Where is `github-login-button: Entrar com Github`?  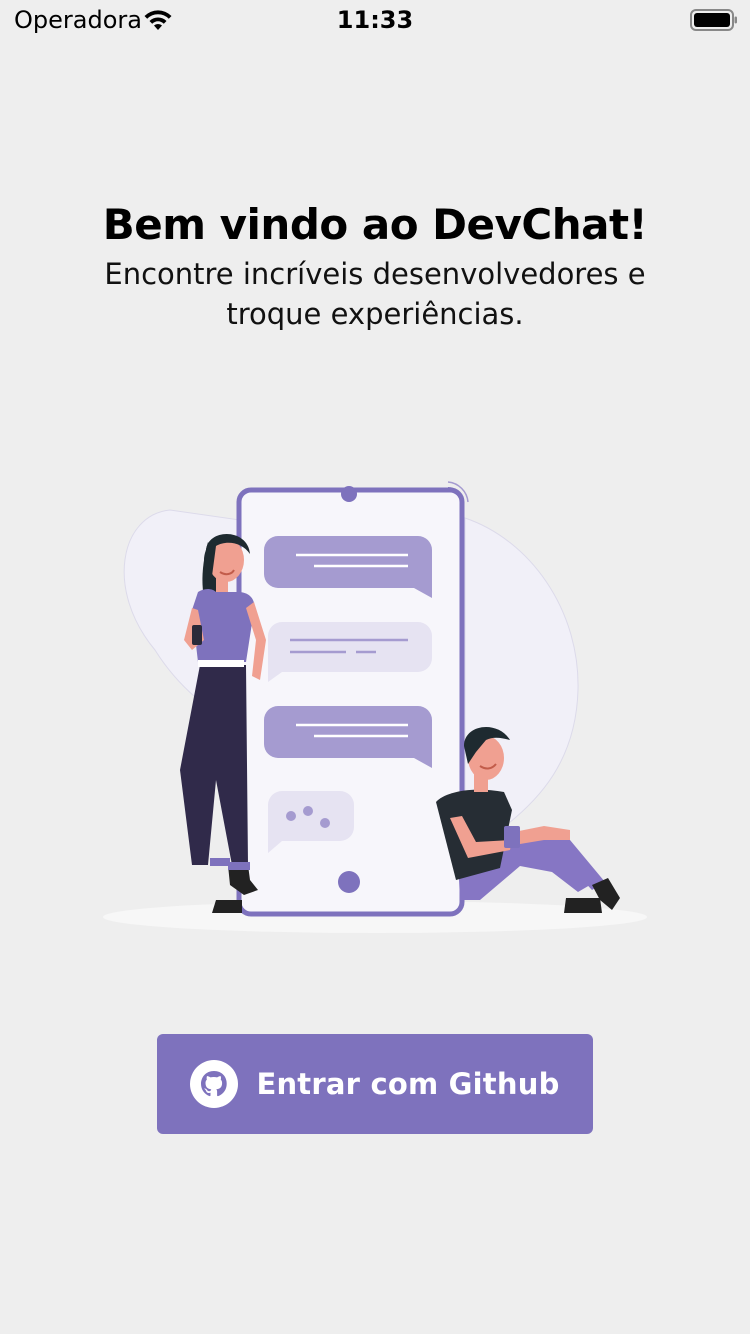 github-login-button: Entrar com Github is located at coordinates (375, 1084).